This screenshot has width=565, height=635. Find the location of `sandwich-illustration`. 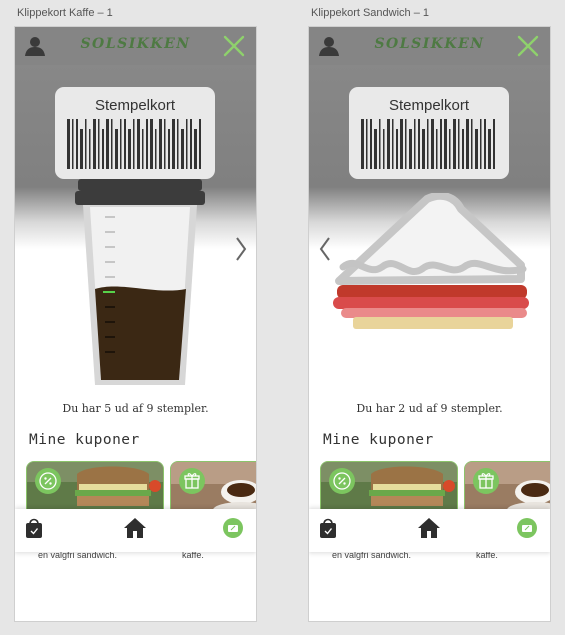

sandwich-illustration is located at coordinates (431, 261).